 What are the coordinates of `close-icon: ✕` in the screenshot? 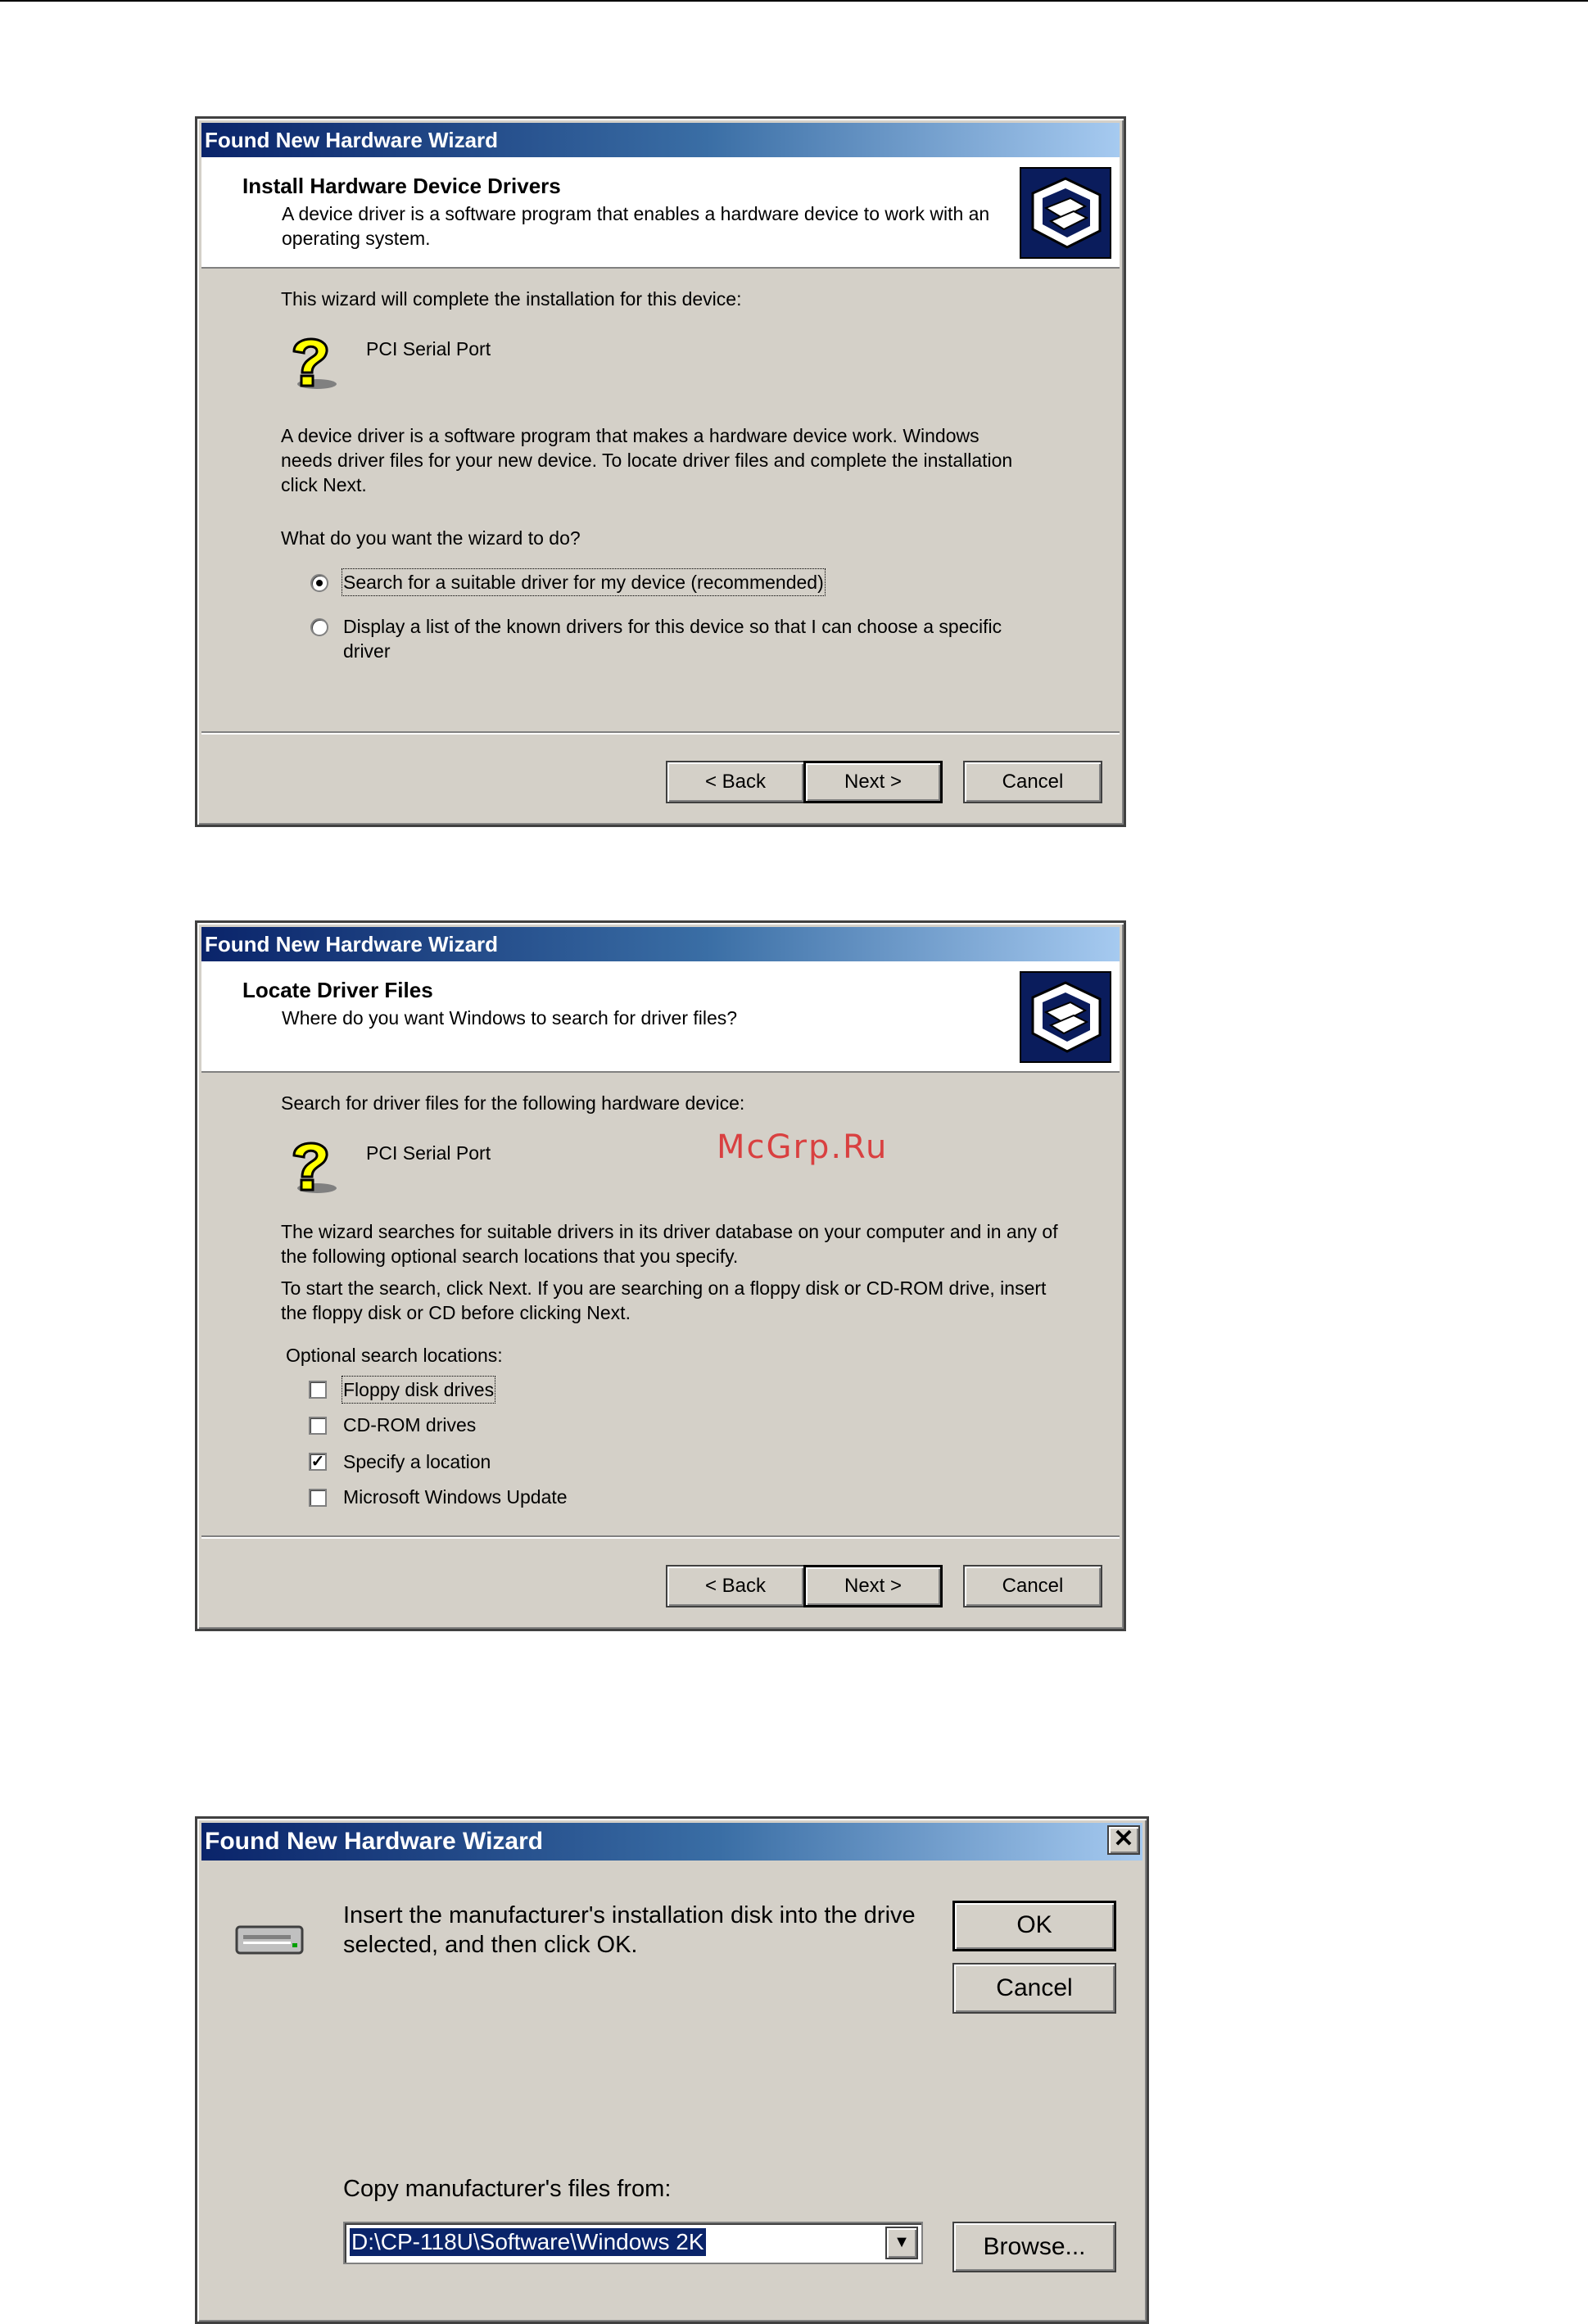 It's located at (1123, 1840).